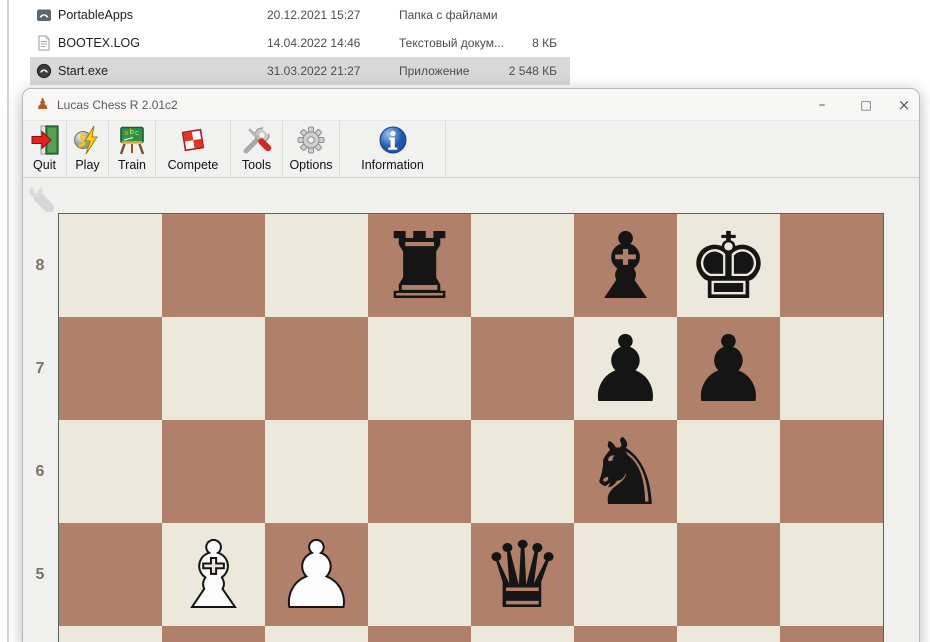  What do you see at coordinates (625, 370) in the screenshot?
I see `black-pawn-f7: ♟` at bounding box center [625, 370].